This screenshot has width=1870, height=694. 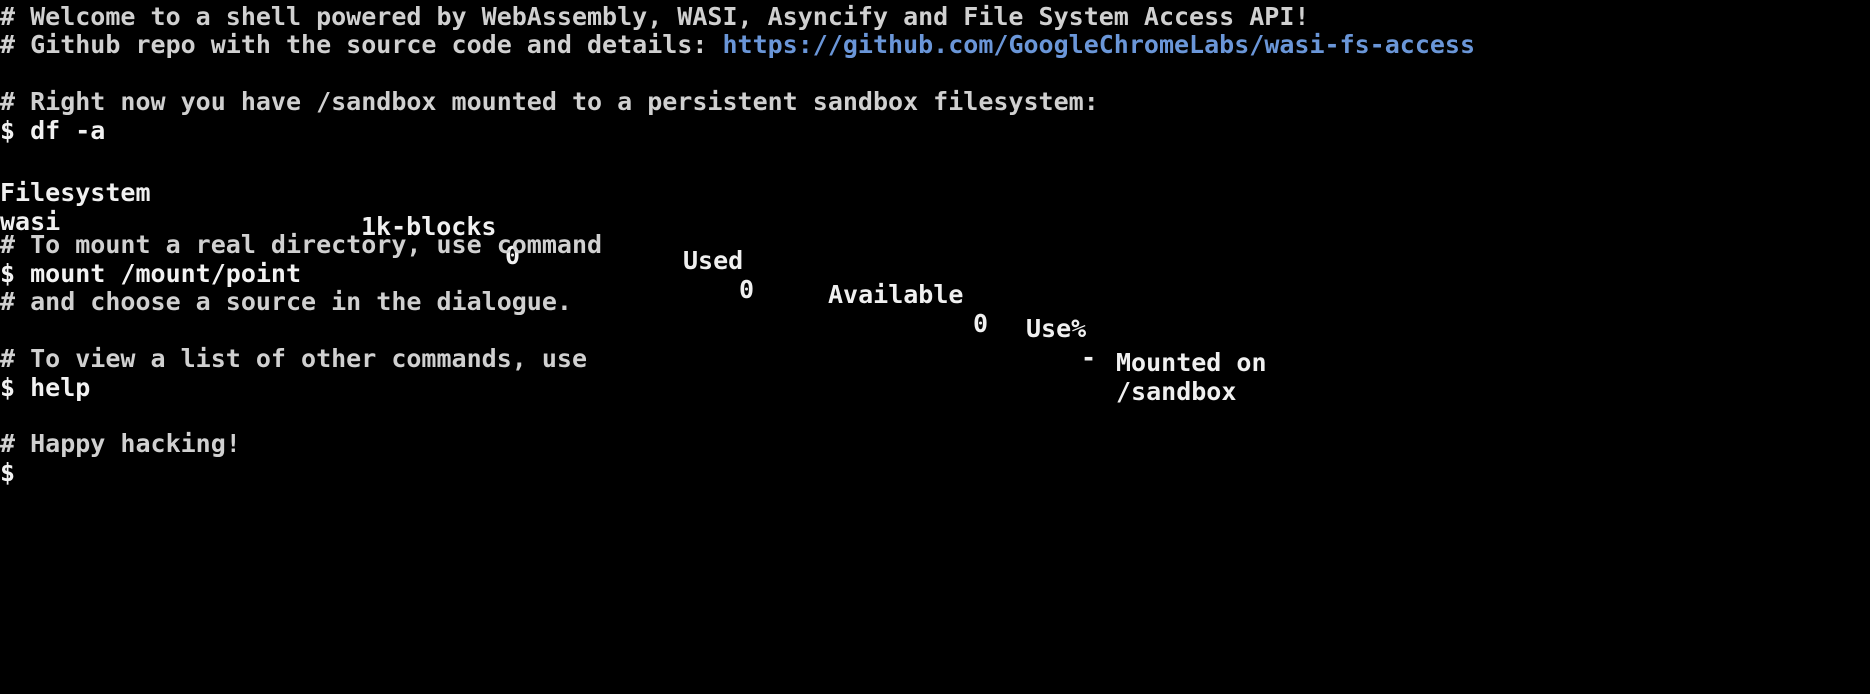 What do you see at coordinates (747, 289) in the screenshot?
I see `df-cell-used: 0` at bounding box center [747, 289].